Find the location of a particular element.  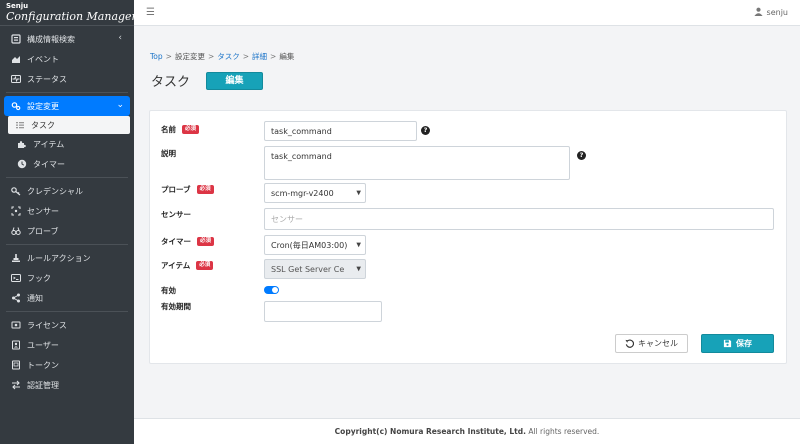

sidebar-item-sensor: センサー is located at coordinates (67, 211).